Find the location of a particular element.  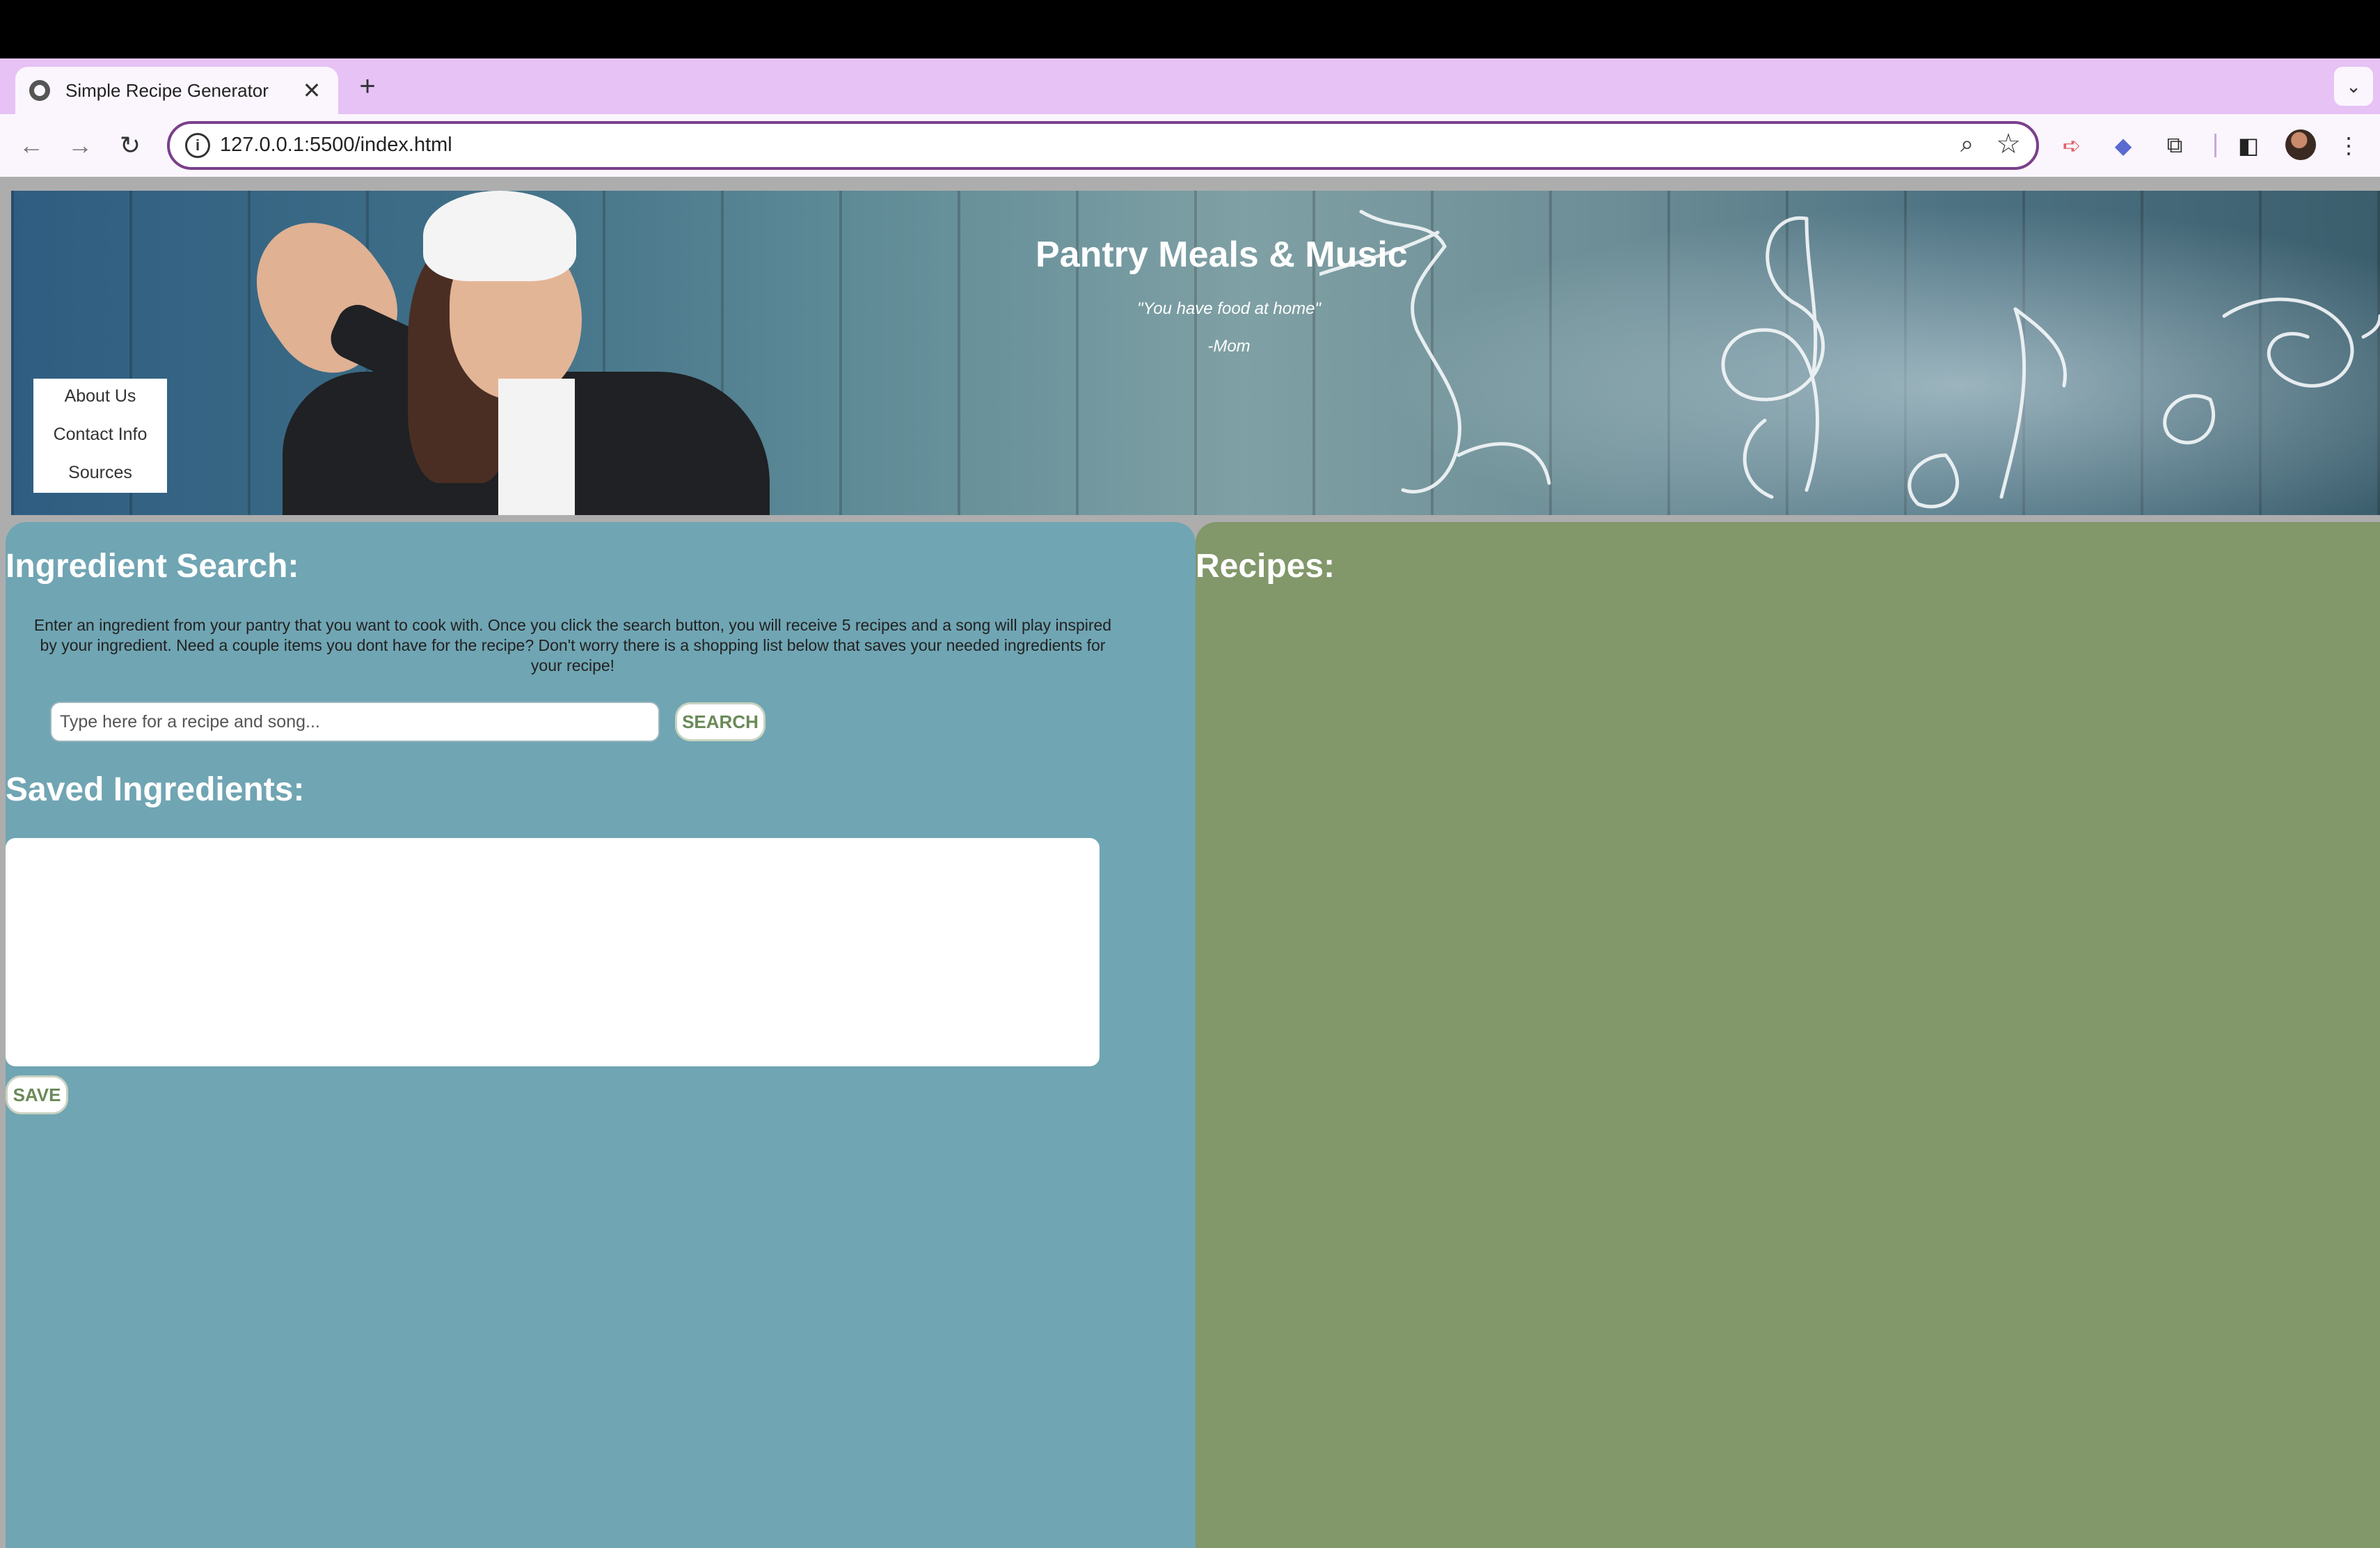

puzzle-icon: ⧉ is located at coordinates (2174, 145).